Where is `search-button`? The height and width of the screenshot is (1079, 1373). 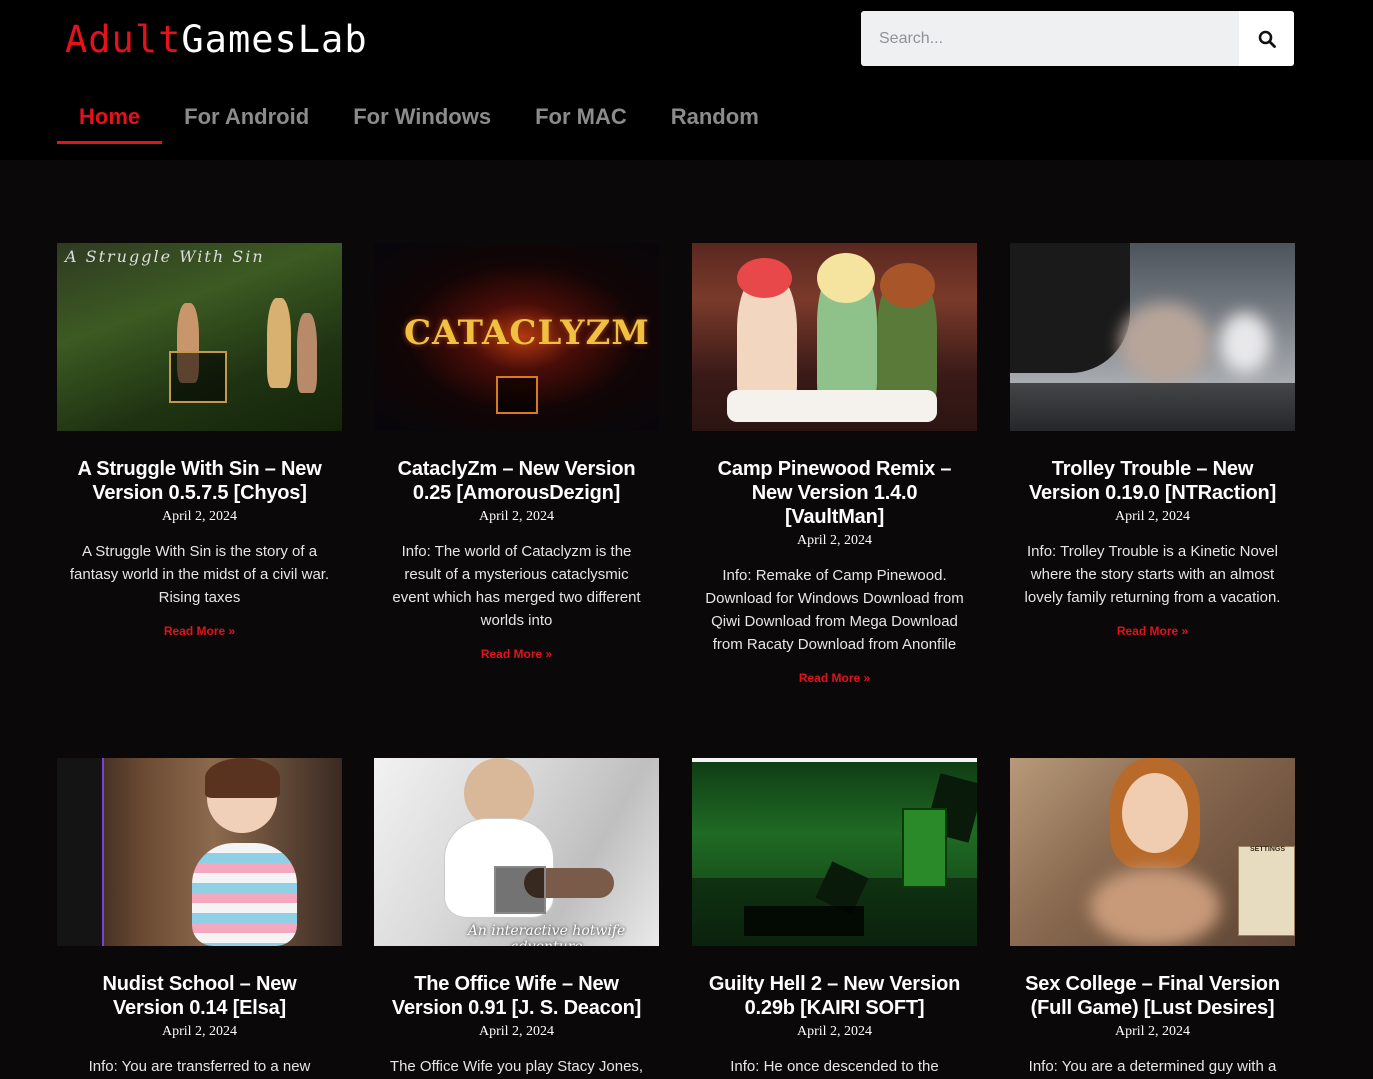 search-button is located at coordinates (1266, 38).